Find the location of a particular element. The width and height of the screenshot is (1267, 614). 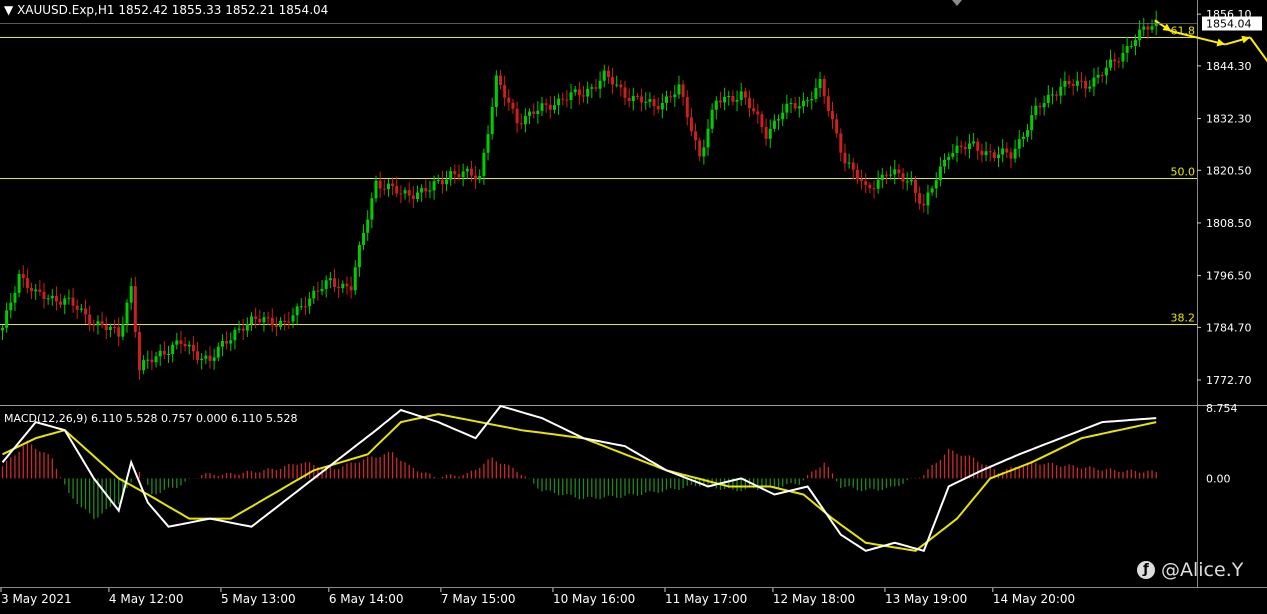

watermark-text: @Alice.Y is located at coordinates (1202, 570).